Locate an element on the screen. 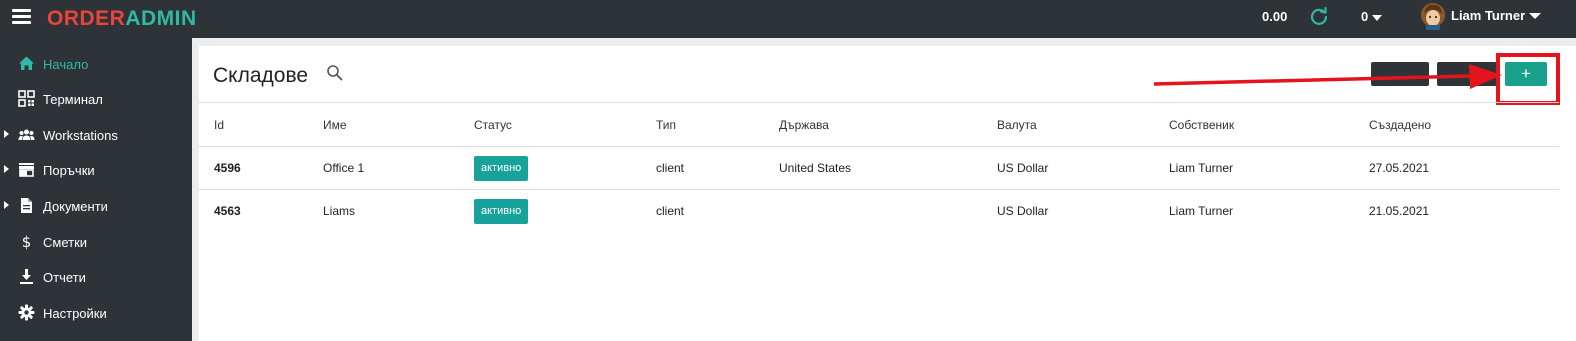  sidebar-item-label: Сметки is located at coordinates (65, 242).